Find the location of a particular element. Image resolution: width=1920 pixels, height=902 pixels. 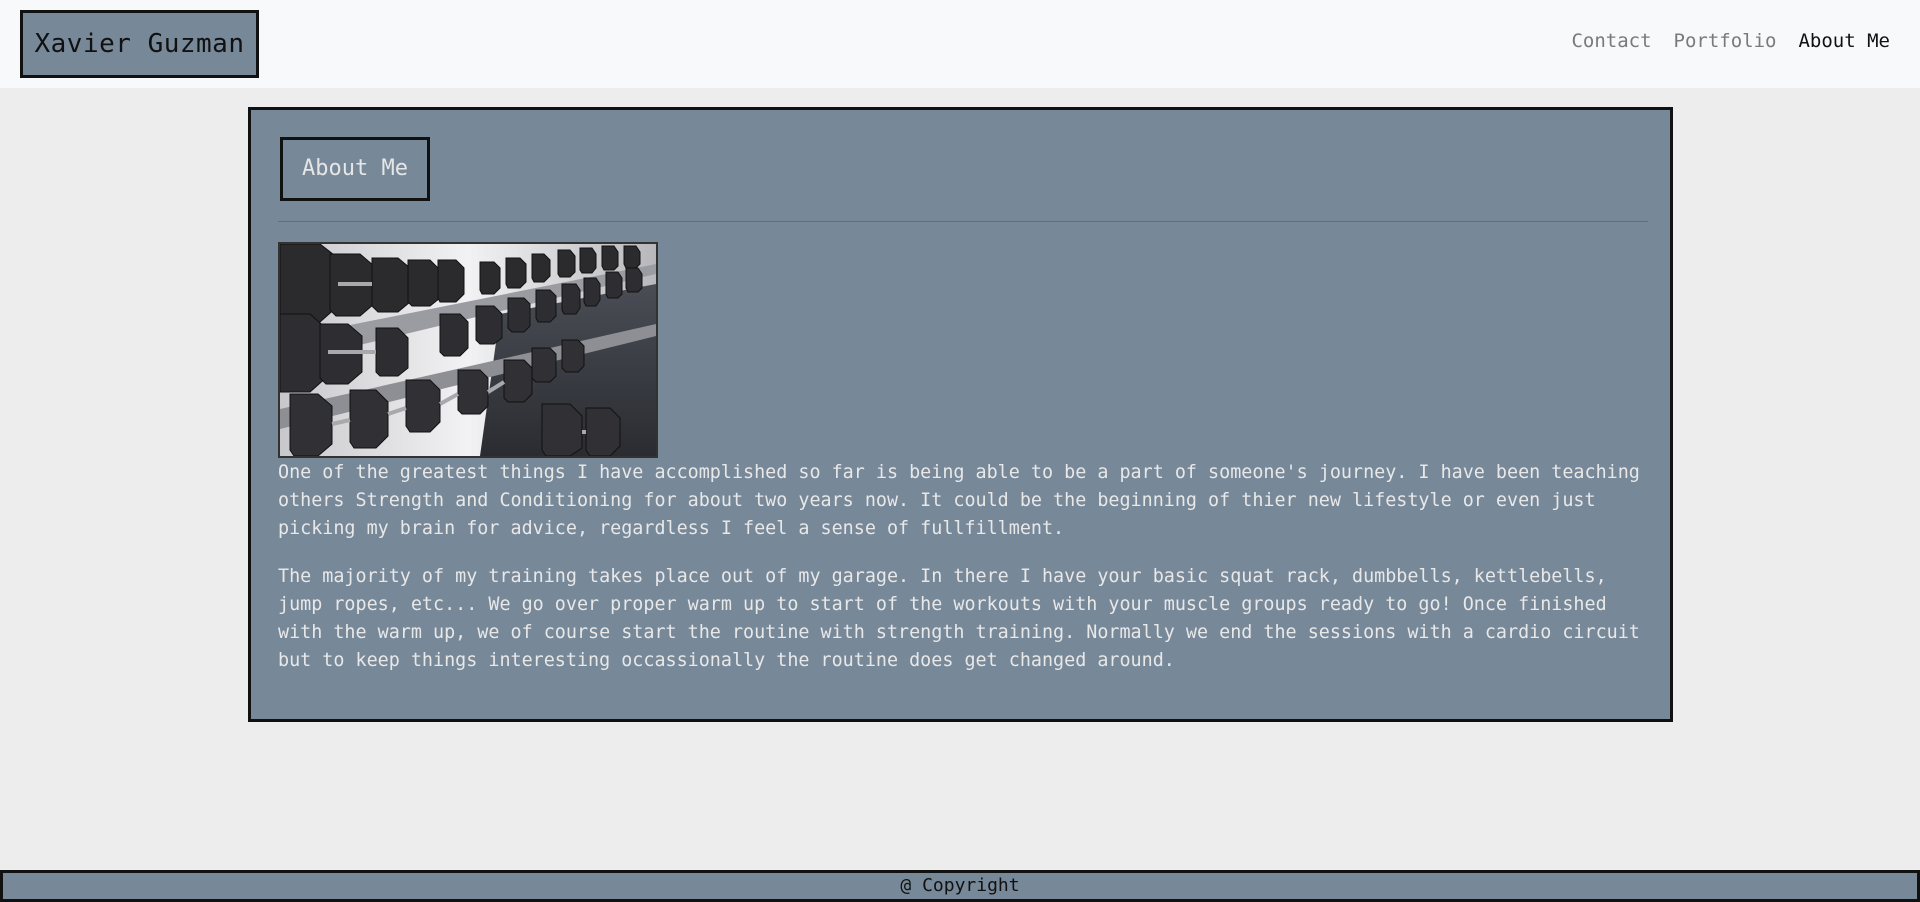

nav-link-about-me: About Me is located at coordinates (1844, 41).